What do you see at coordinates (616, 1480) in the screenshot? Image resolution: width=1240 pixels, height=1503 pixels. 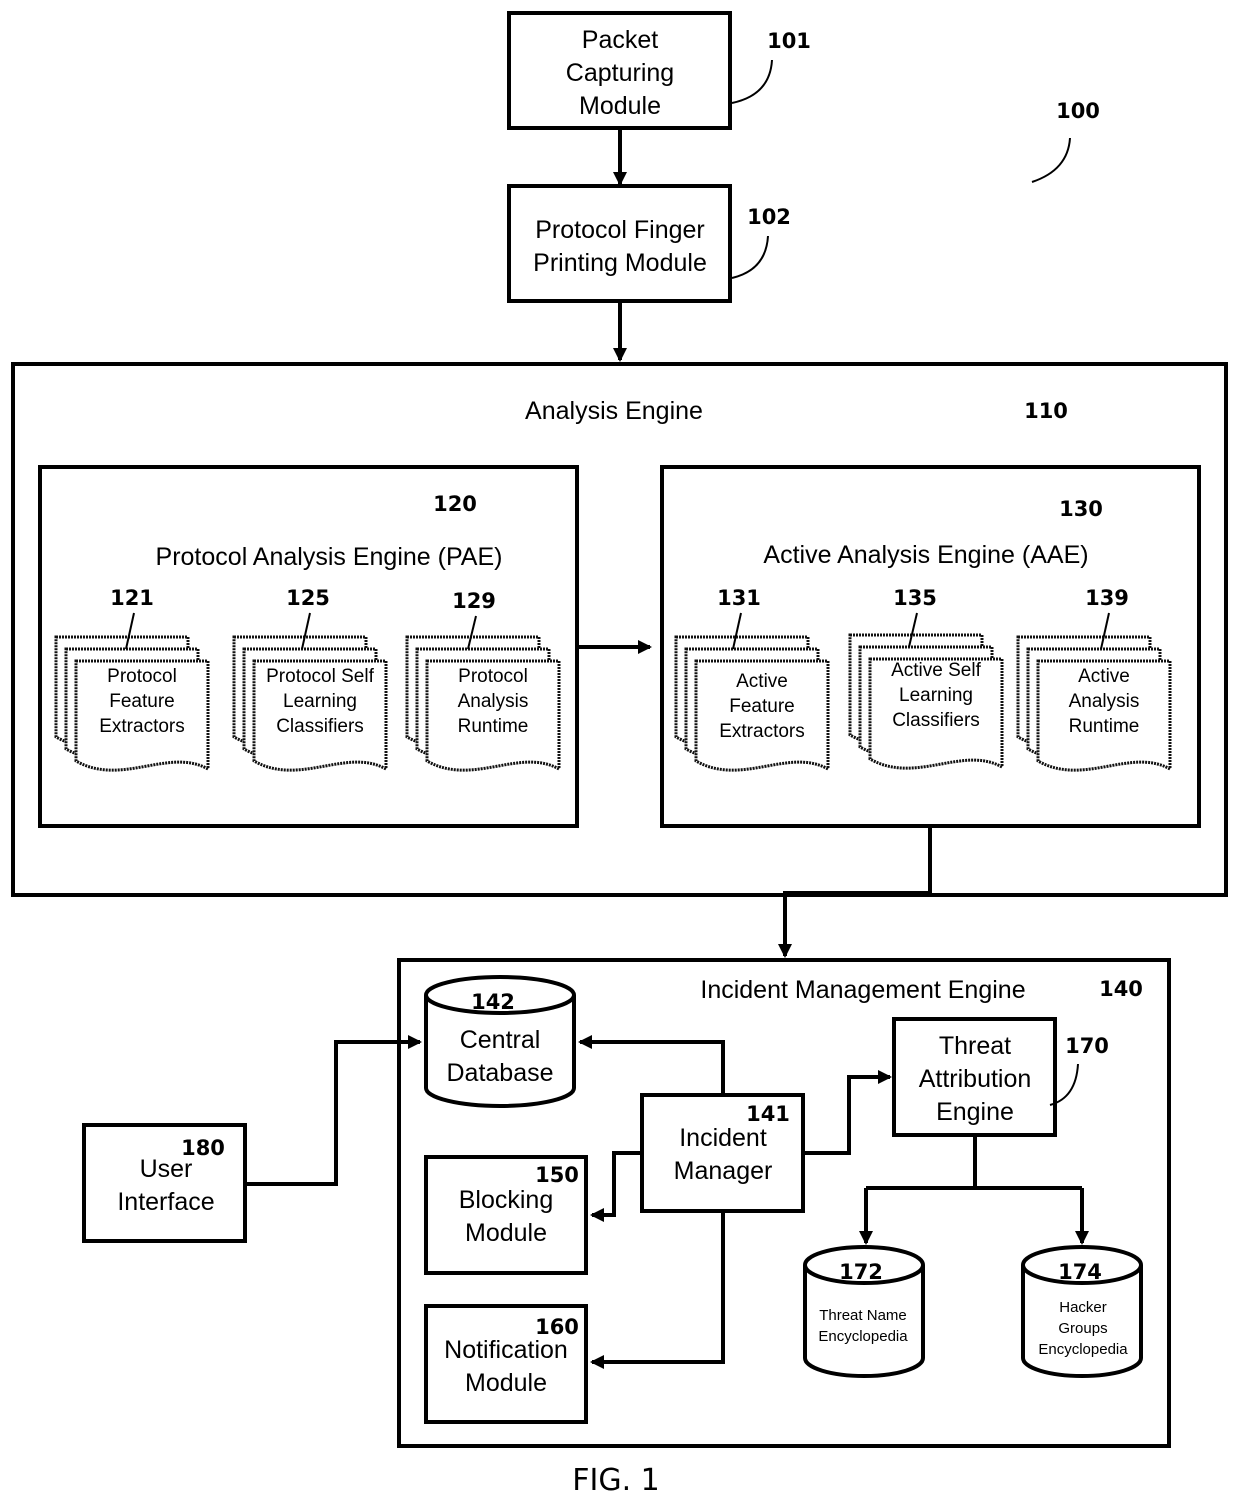 I see `figure-label: FIG. 1` at bounding box center [616, 1480].